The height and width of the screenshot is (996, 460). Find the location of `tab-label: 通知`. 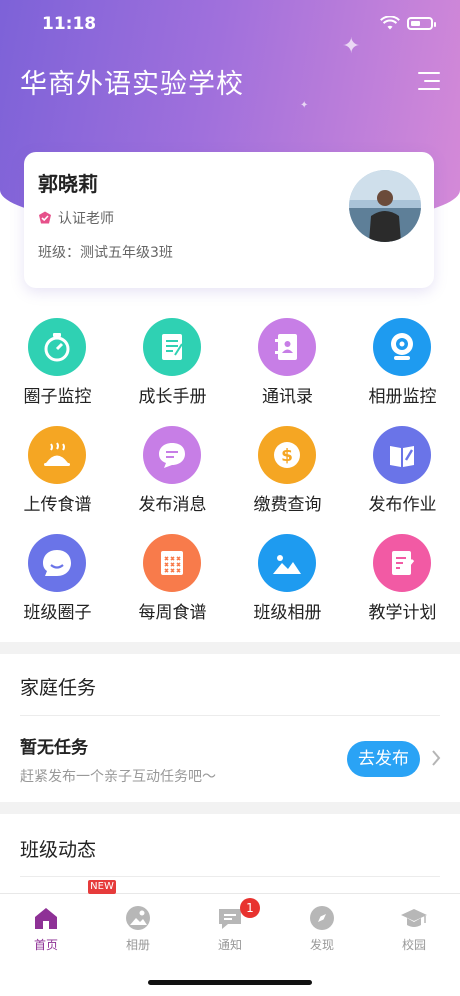

tab-label: 通知 is located at coordinates (229, 945).